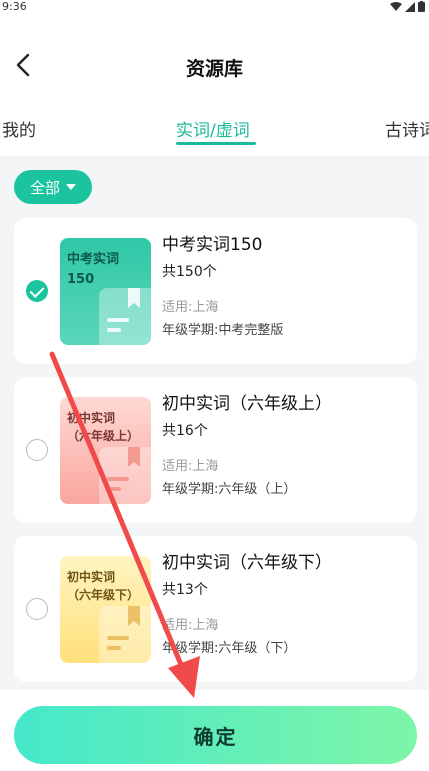 Image resolution: width=429 pixels, height=771 pixels. What do you see at coordinates (396, 8) in the screenshot?
I see `wifi-icon` at bounding box center [396, 8].